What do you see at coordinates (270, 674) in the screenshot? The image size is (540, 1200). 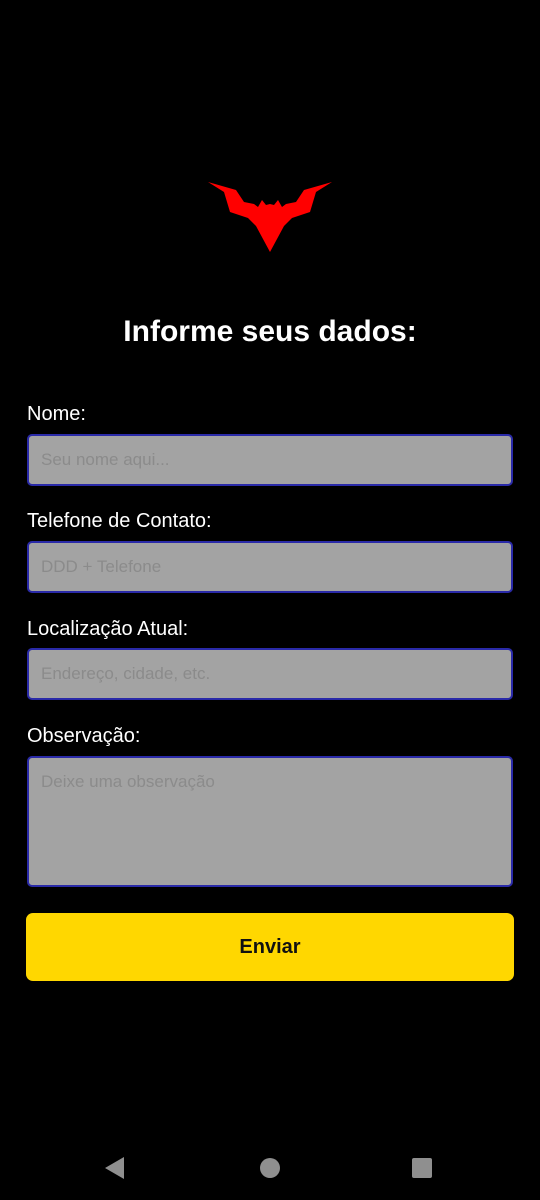 I see `location-input` at bounding box center [270, 674].